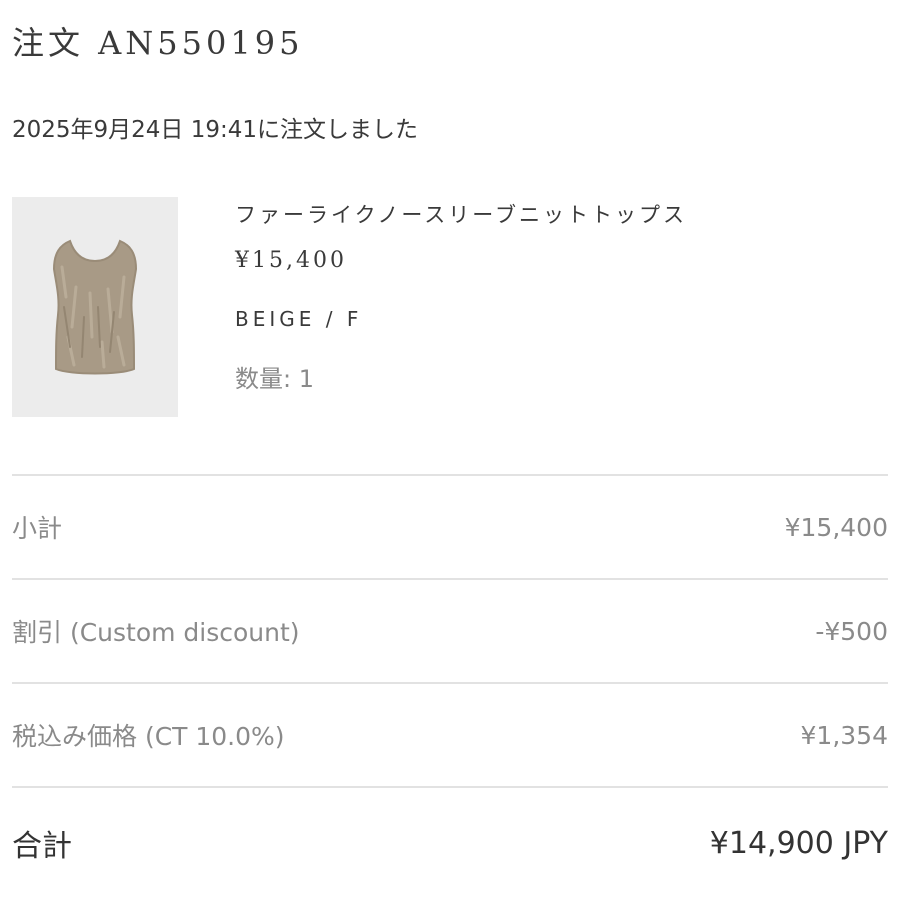  What do you see at coordinates (555, 215) in the screenshot?
I see `product-name: ファーライクノースリーブニットトップス` at bounding box center [555, 215].